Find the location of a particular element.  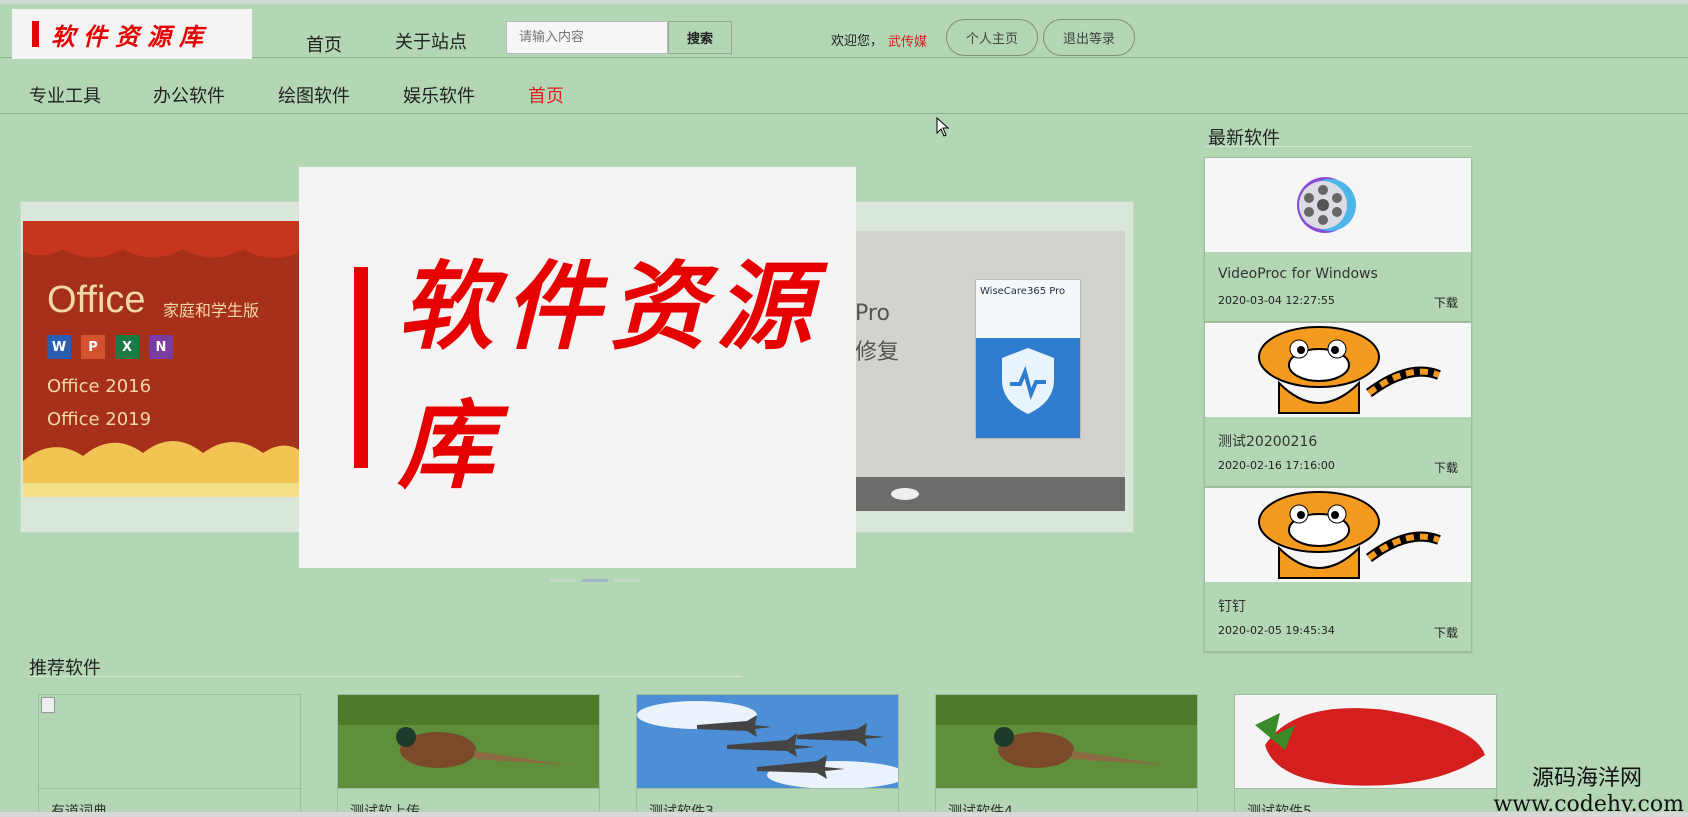

latest-divider is located at coordinates (1339, 146).